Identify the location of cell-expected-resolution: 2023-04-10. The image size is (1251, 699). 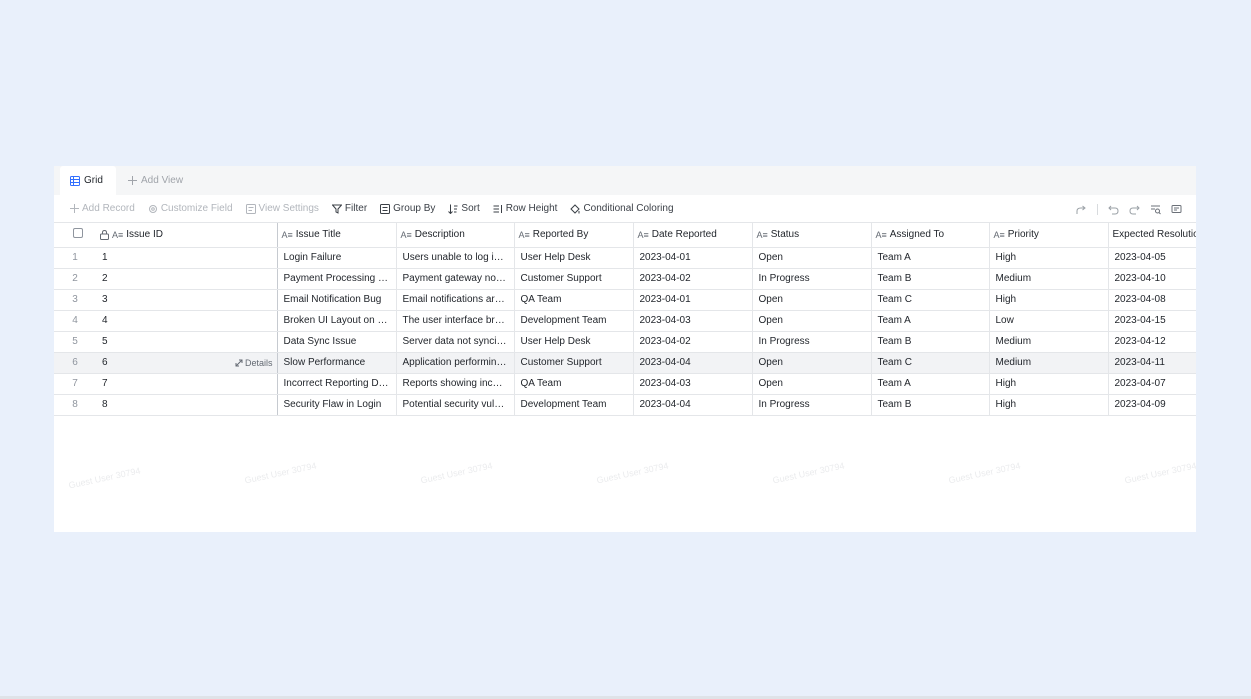
(1152, 279).